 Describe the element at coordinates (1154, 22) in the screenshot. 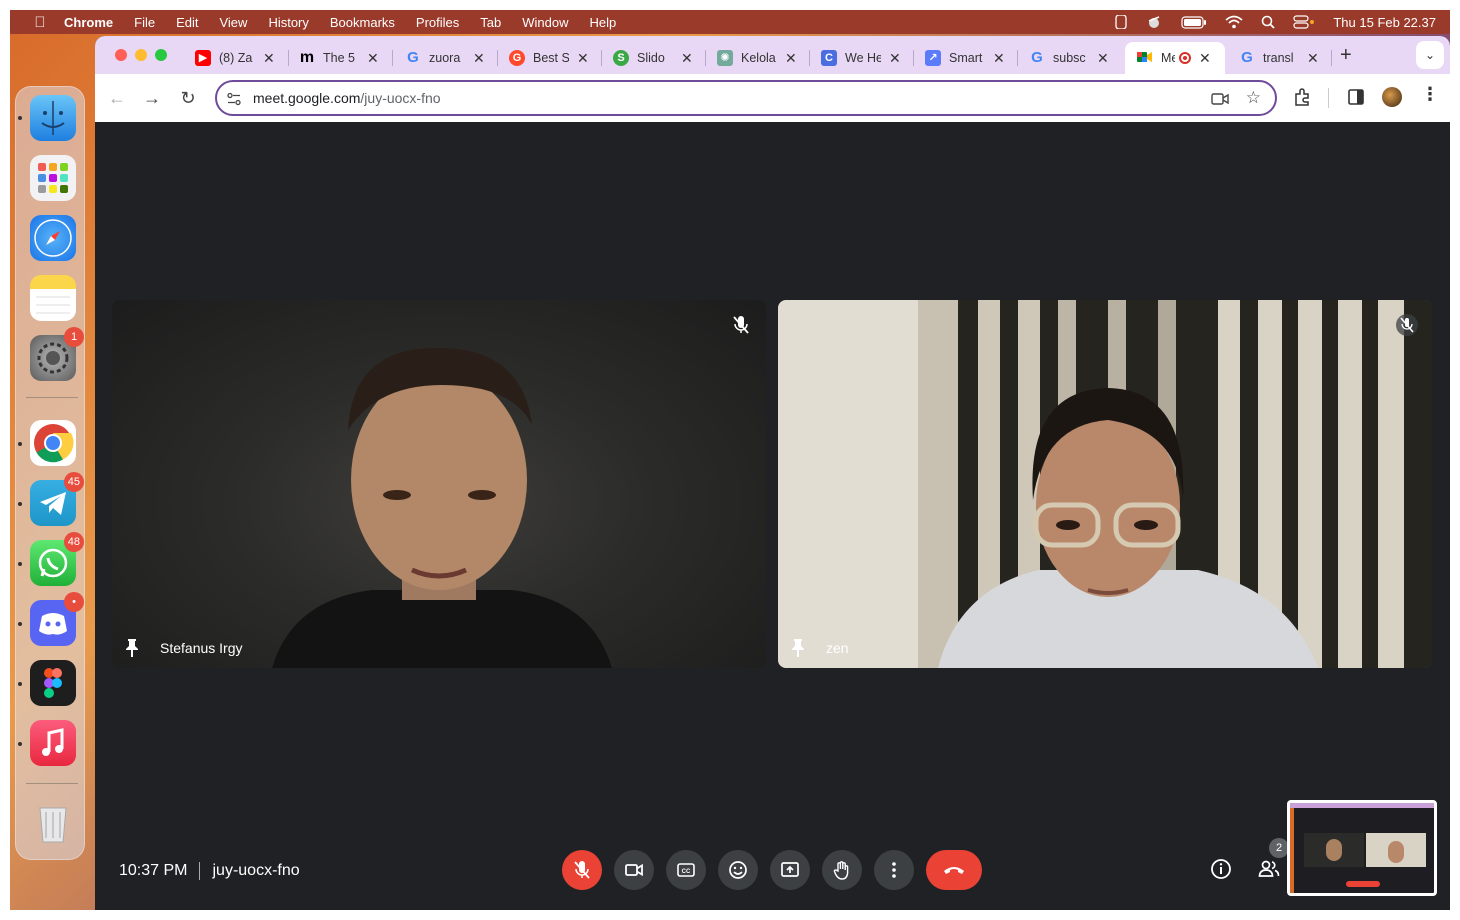

I see `cleanup-menubar-icon` at that location.